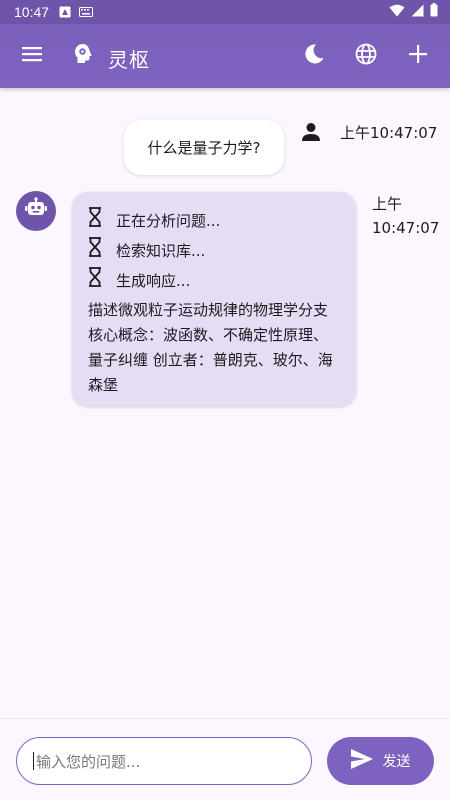  What do you see at coordinates (225, 56) in the screenshot?
I see `app-bar: 灵枢` at bounding box center [225, 56].